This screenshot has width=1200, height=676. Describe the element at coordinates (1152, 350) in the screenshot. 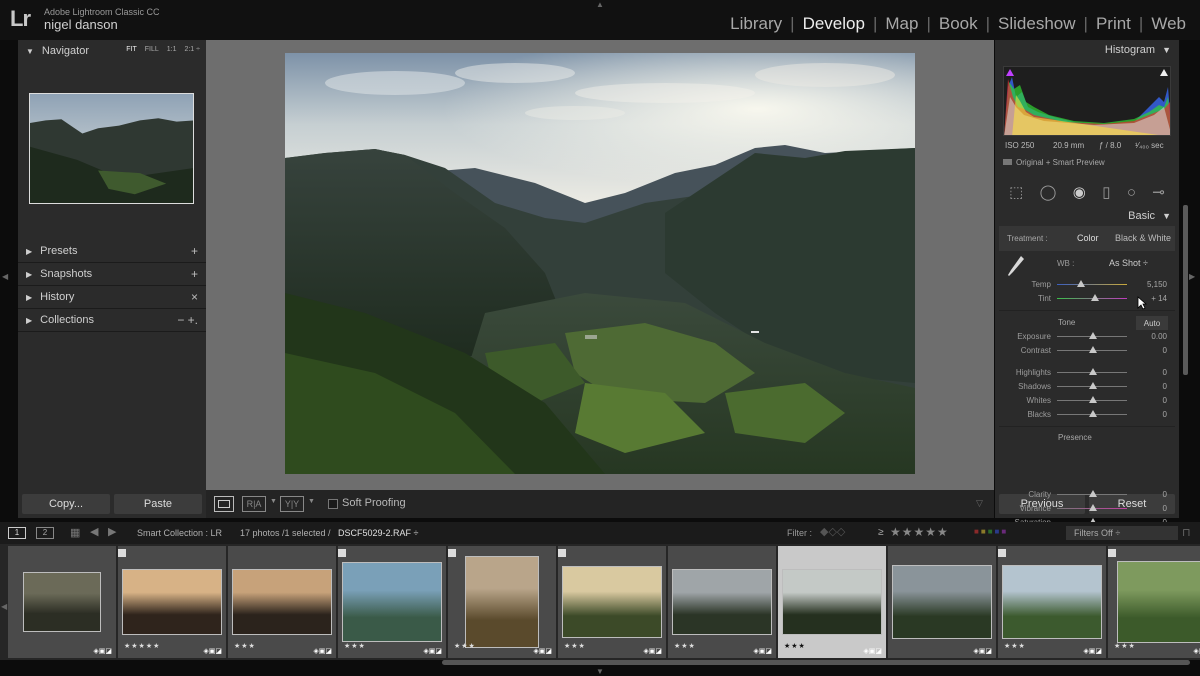

I see `contrast-value: 0` at that location.